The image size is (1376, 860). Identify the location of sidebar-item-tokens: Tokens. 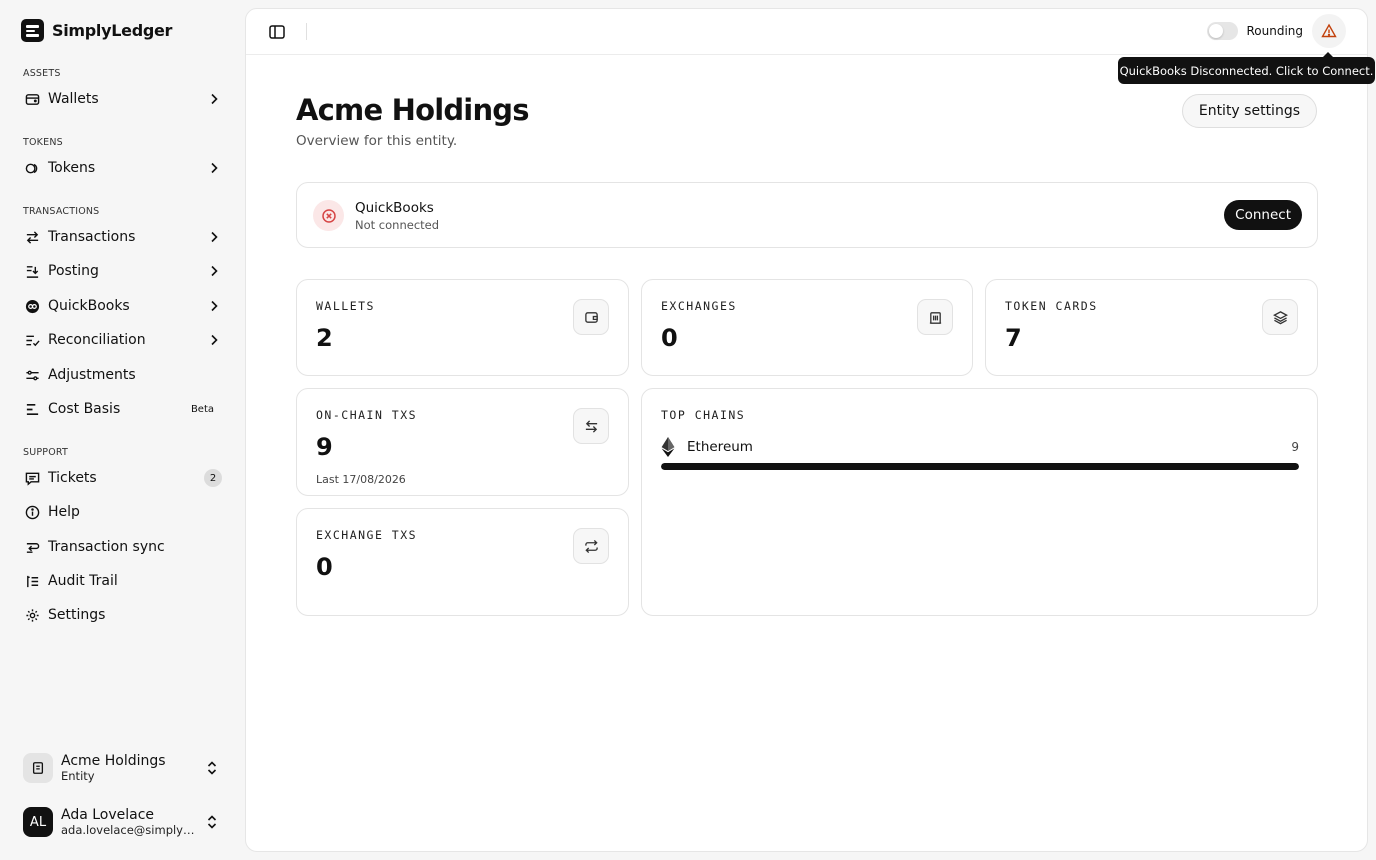
(122, 168).